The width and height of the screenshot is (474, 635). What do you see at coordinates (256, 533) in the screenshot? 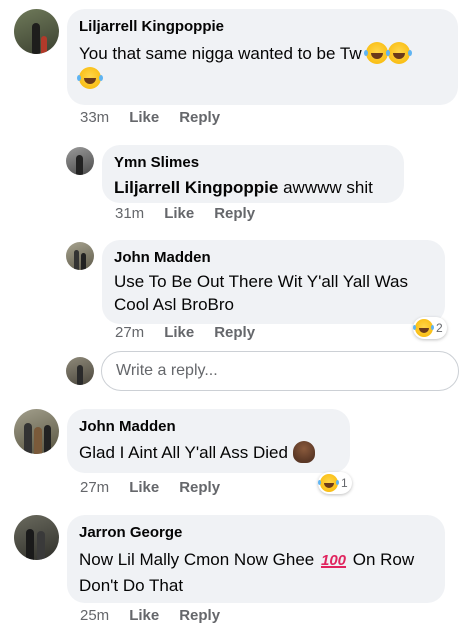
I see `commenter-name: Jarron George` at bounding box center [256, 533].